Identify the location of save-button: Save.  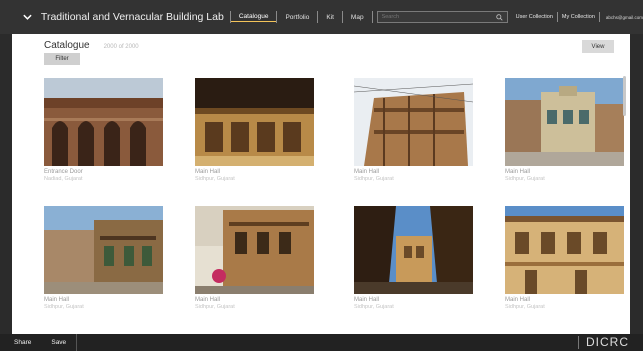
(58, 342).